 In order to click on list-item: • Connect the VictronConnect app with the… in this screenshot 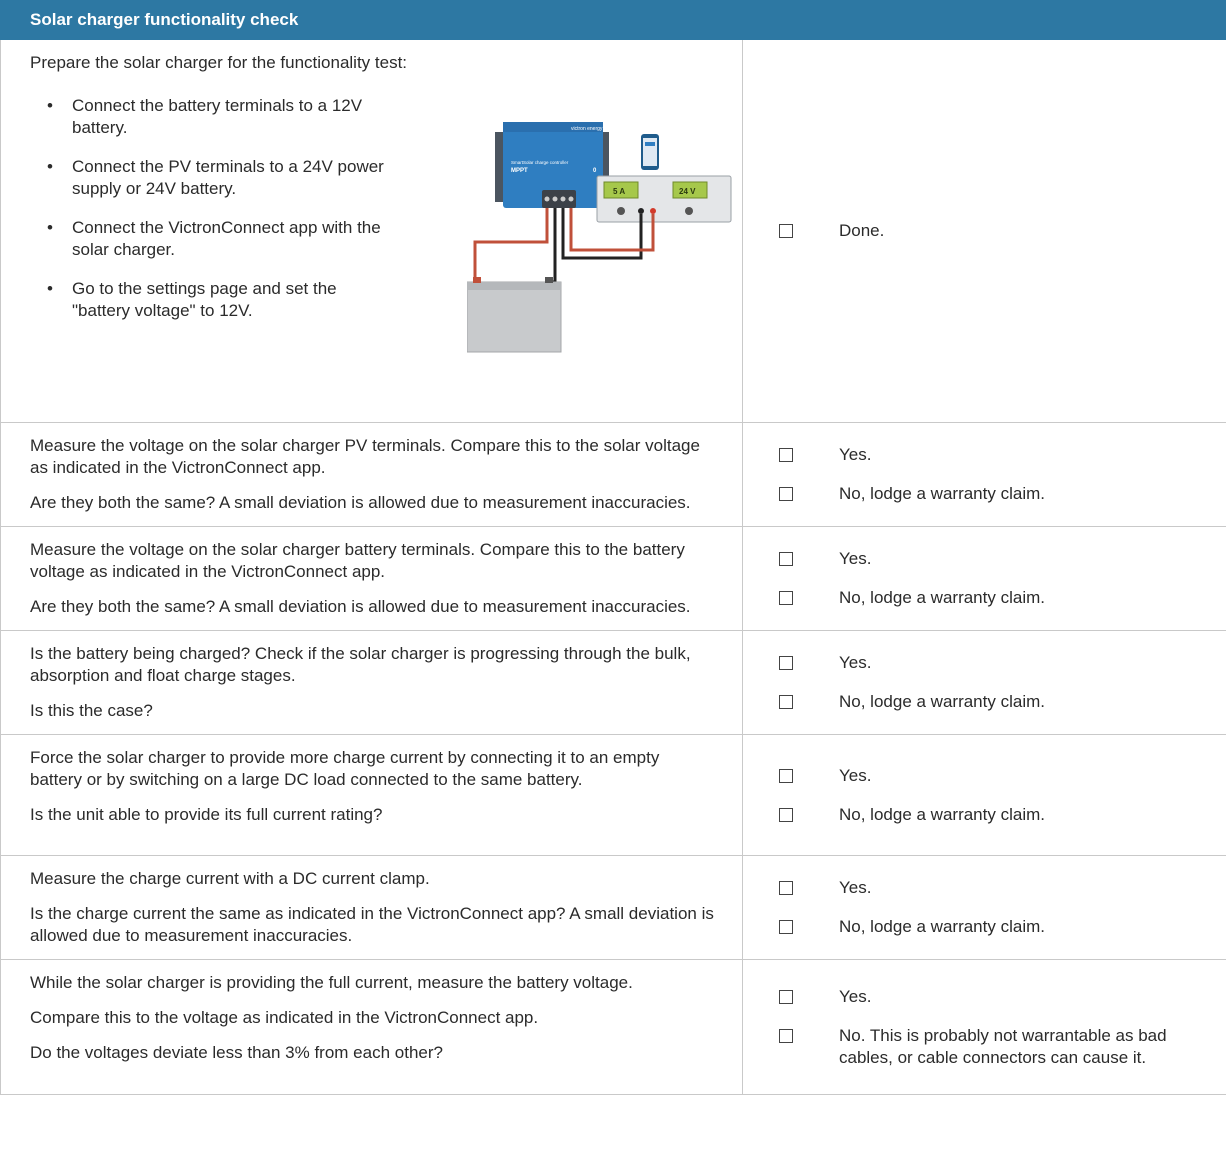, I will do `click(214, 238)`.